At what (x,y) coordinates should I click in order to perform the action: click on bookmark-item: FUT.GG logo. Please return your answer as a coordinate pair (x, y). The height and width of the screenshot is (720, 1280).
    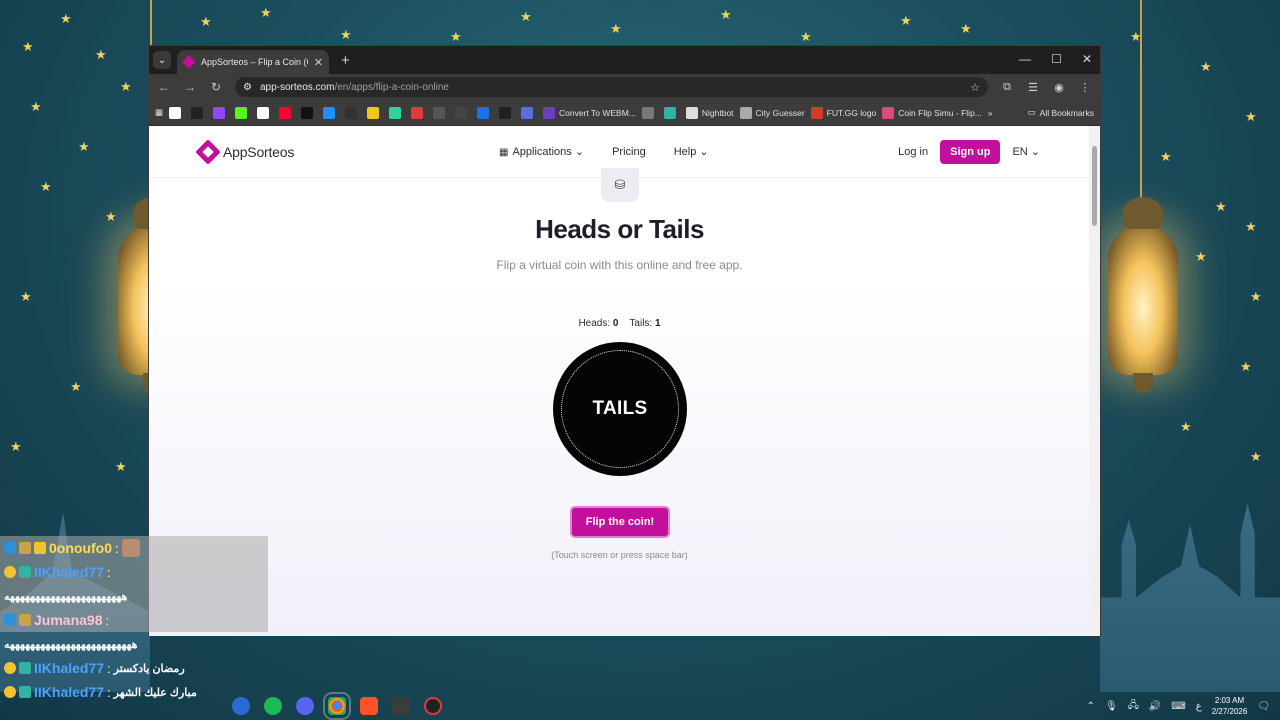
    Looking at the image, I should click on (843, 112).